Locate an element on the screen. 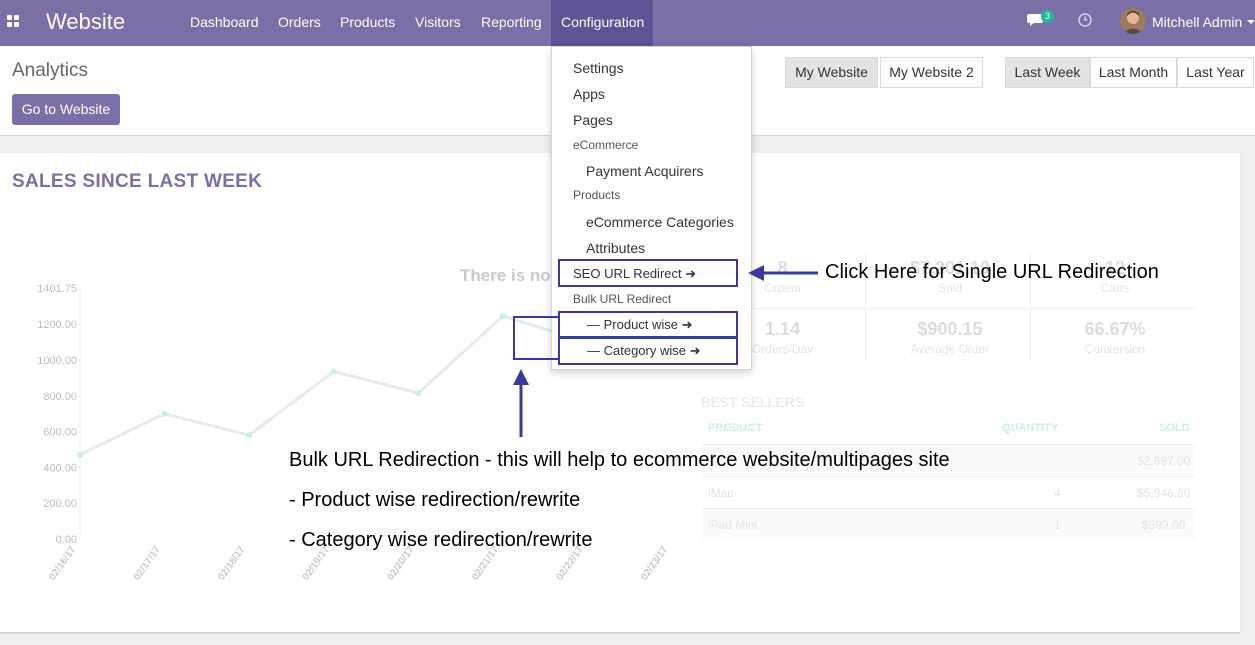  bulk-redirect-arrow-icon is located at coordinates (521, 403).